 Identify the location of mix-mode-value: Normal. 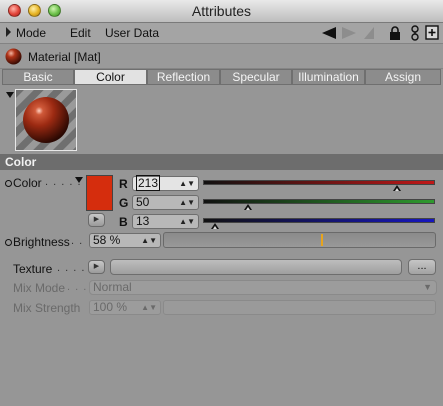
(112, 287).